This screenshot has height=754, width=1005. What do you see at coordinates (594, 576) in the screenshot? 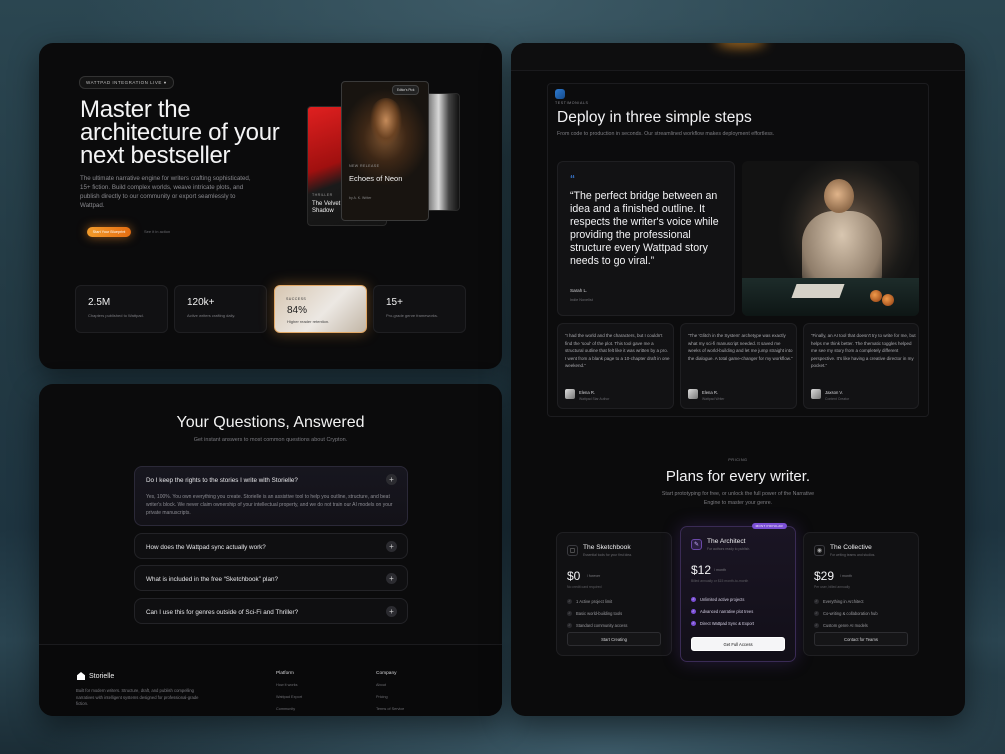
I see `plan-period: / forever` at bounding box center [594, 576].